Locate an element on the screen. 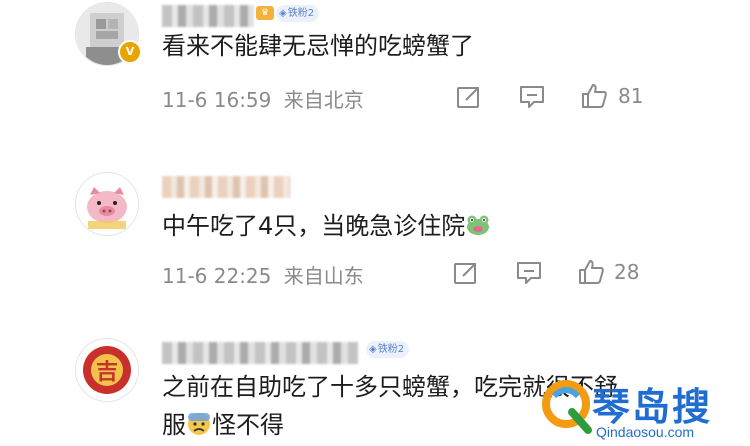 This screenshot has width=750, height=446. svg-text: 吉 is located at coordinates (107, 372).